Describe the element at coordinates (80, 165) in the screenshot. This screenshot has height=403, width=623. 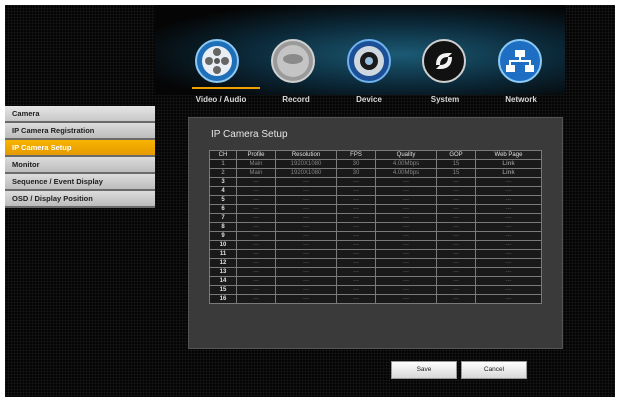
I see `sidebar-item-monitor: Monitor` at that location.